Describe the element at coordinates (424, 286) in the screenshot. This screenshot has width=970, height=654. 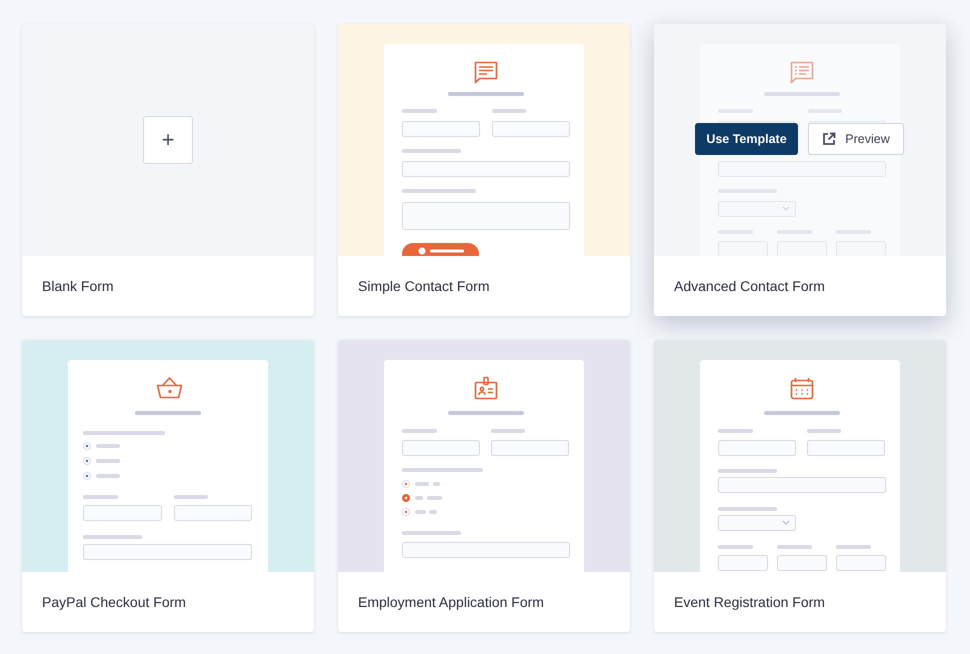
I see `template-title: Simple Contact Form` at that location.